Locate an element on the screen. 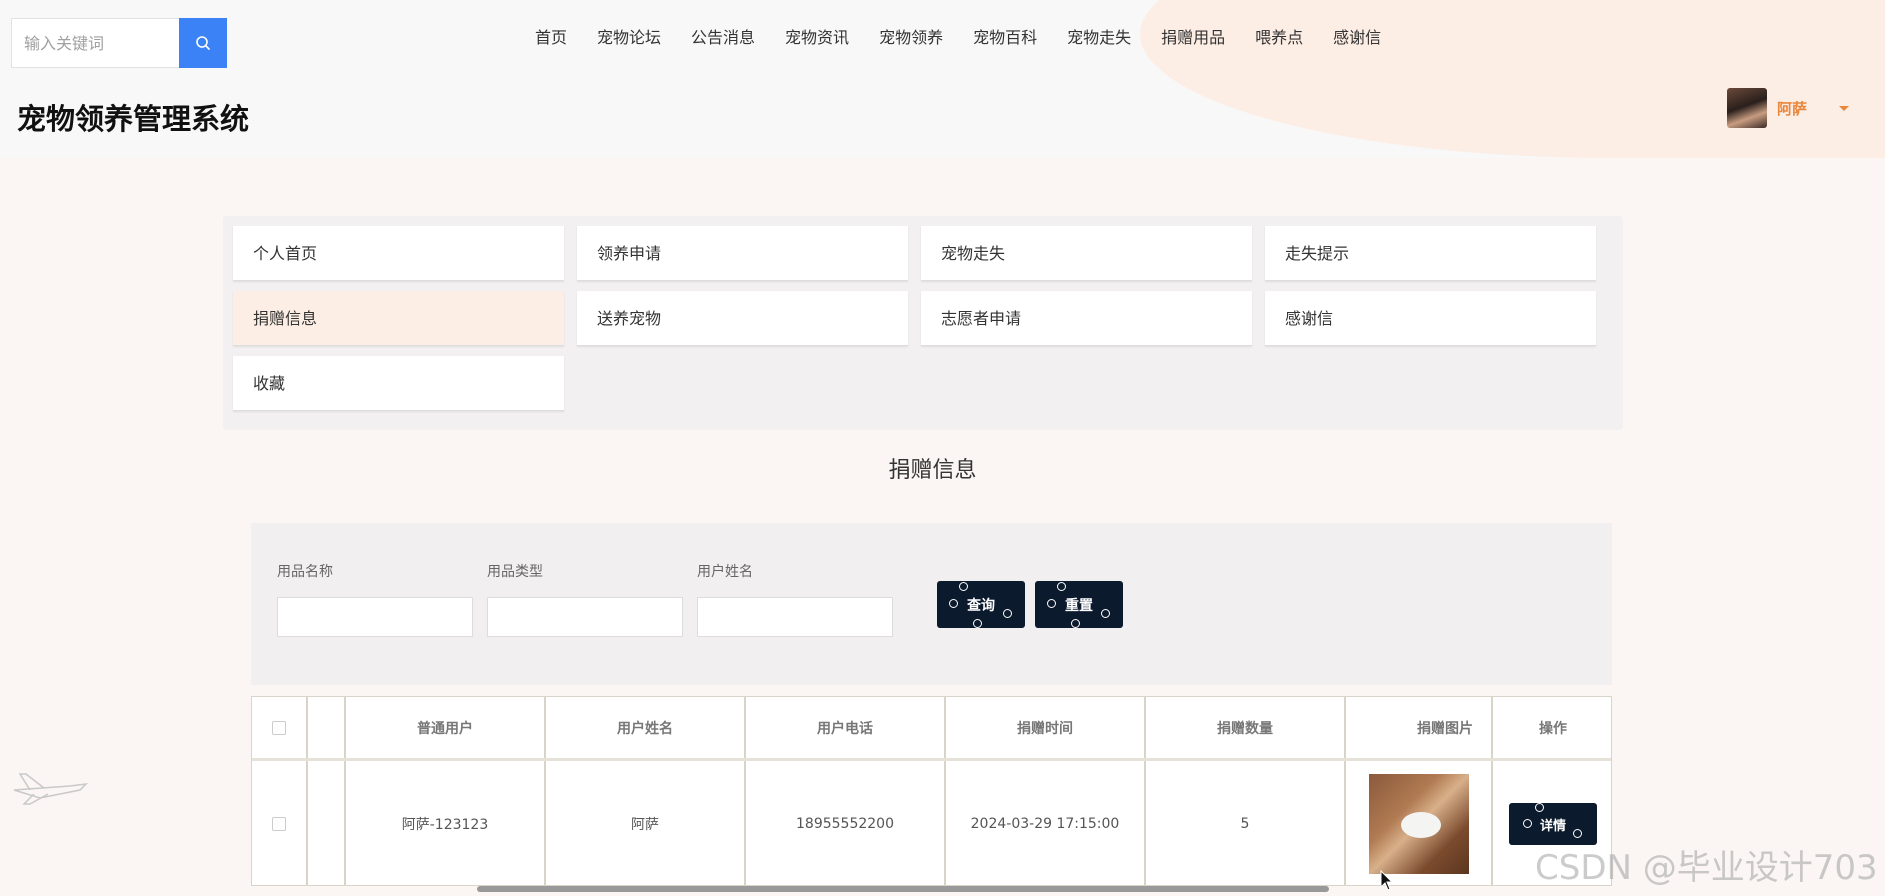 The width and height of the screenshot is (1885, 896). header-index-cell is located at coordinates (327, 727).